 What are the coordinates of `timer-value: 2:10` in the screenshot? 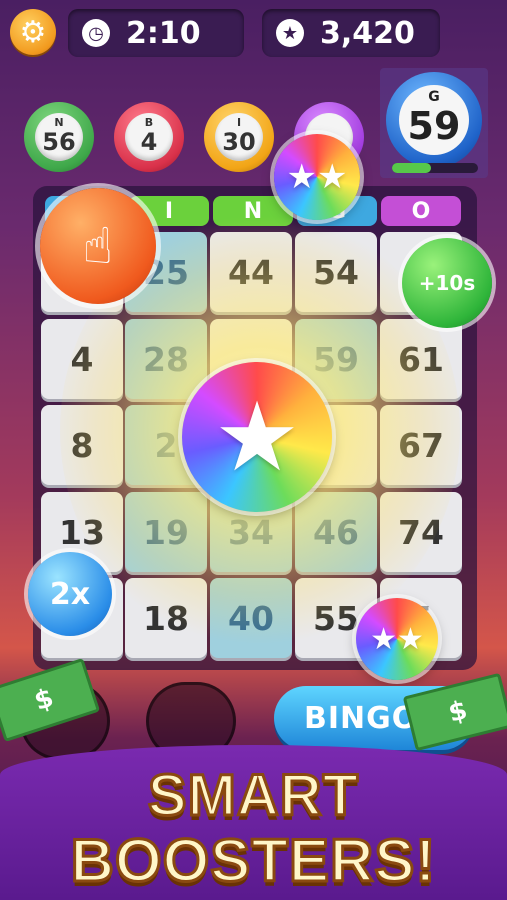 It's located at (163, 33).